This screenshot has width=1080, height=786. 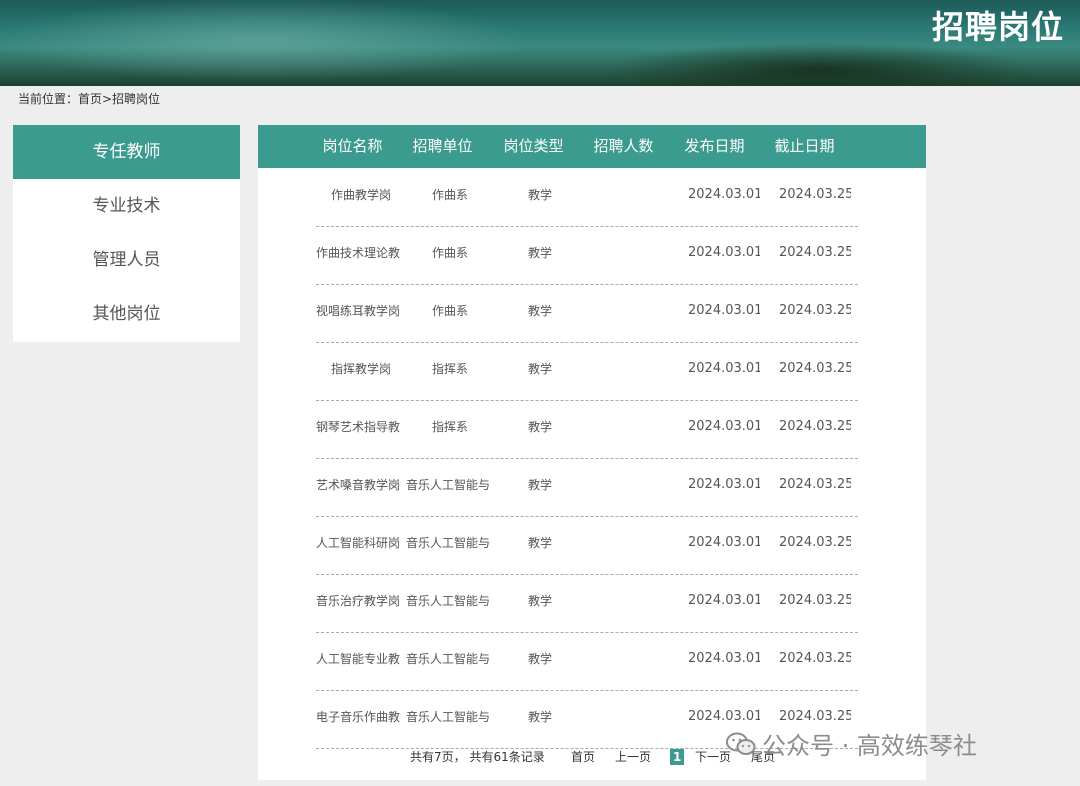 I want to click on position-name-link: 指挥教学岗, so click(x=361, y=371).